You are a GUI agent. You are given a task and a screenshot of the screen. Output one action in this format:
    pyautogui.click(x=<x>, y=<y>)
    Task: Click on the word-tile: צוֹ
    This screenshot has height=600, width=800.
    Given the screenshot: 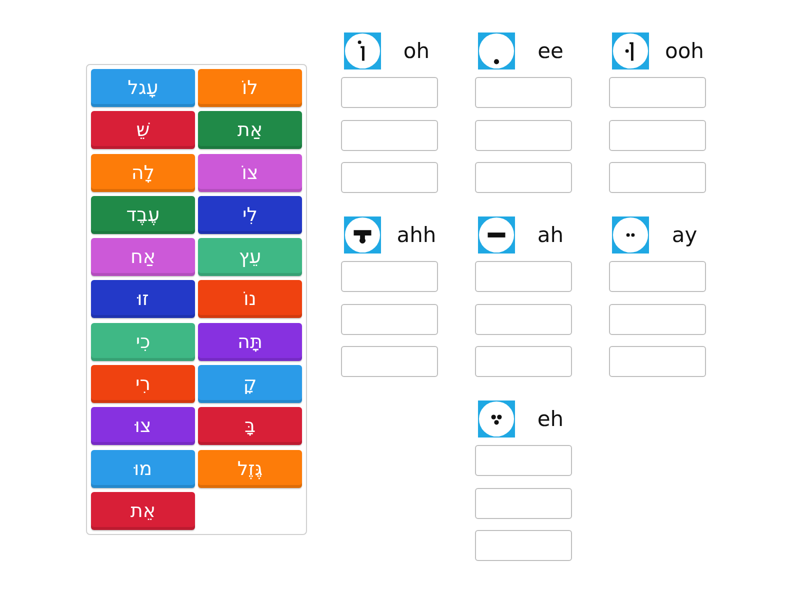 What is the action you would take?
    pyautogui.click(x=250, y=173)
    